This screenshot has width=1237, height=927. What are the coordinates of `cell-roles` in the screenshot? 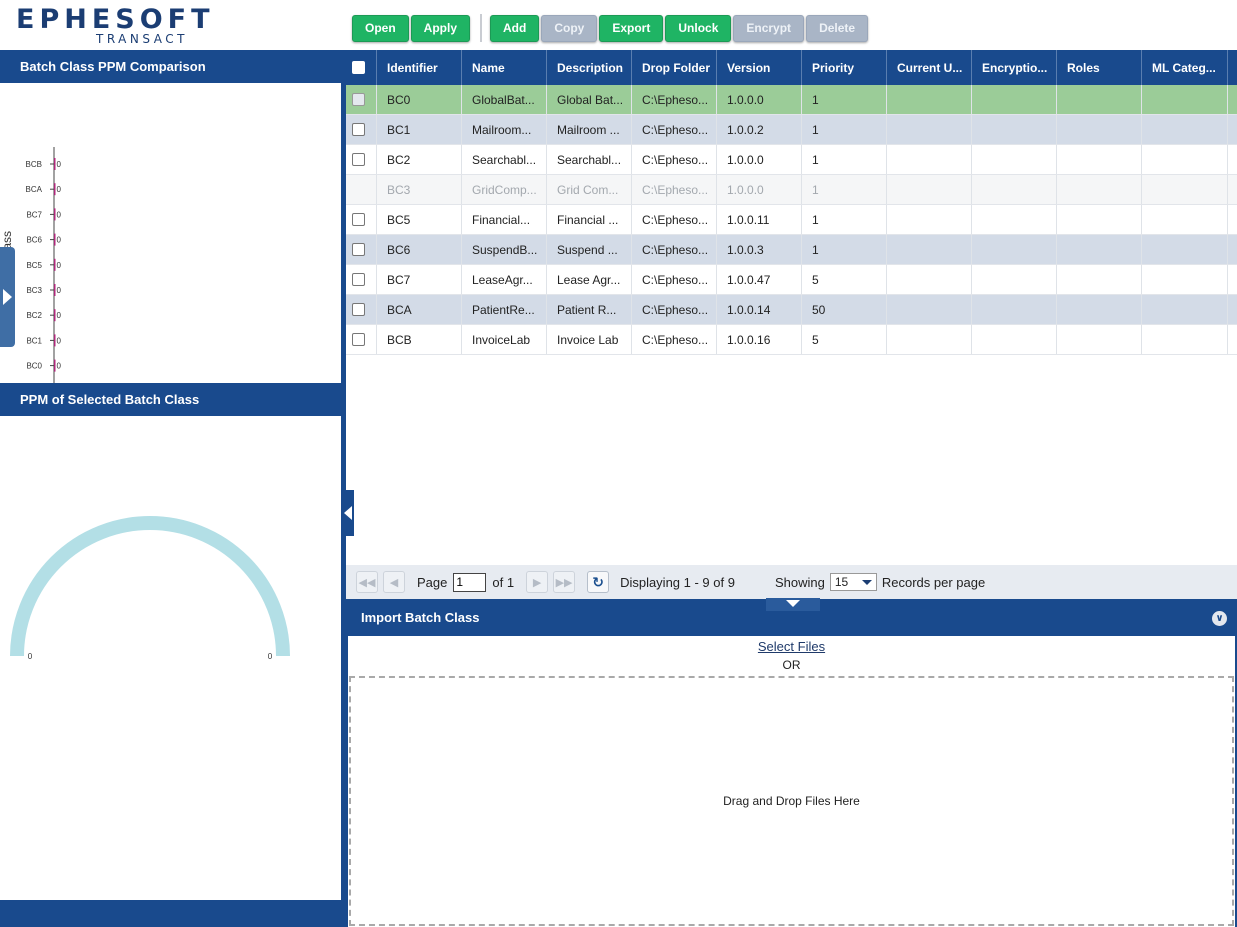 It's located at (1099, 159).